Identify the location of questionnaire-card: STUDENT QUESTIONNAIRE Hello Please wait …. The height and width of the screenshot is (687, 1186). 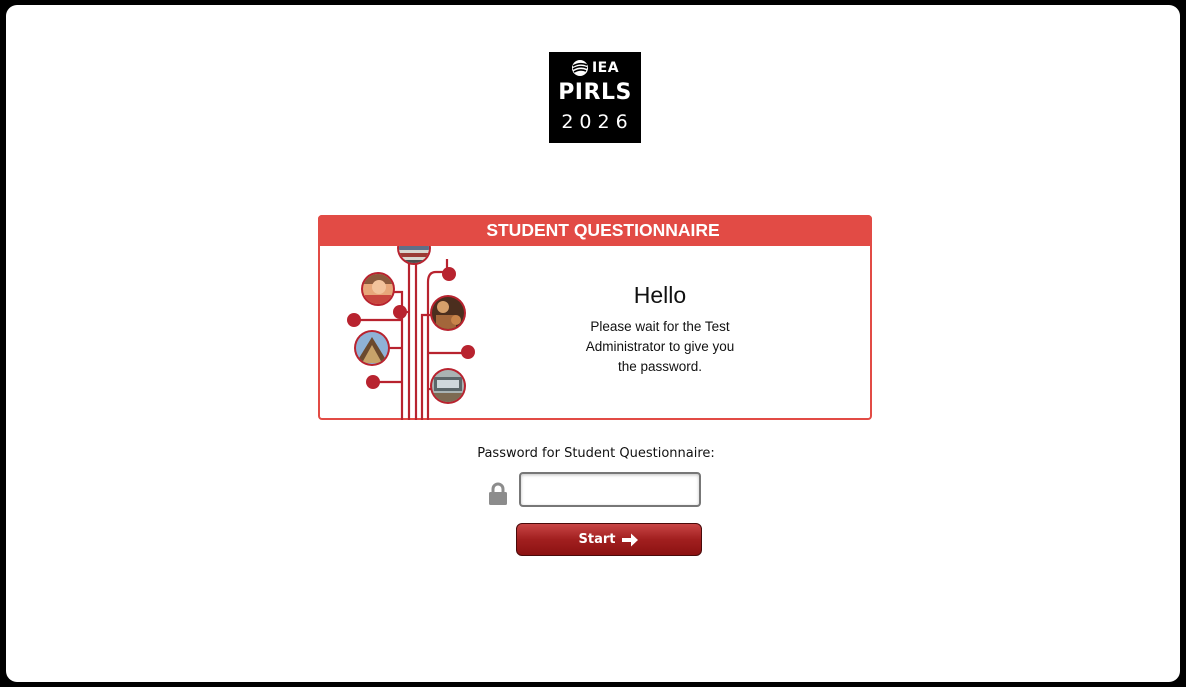
(595, 317).